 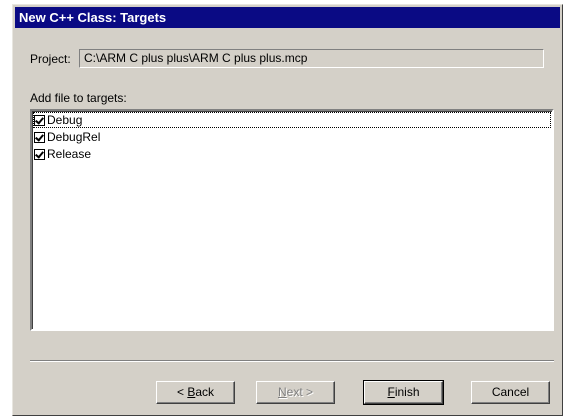 I want to click on target-item-release: Release, so click(x=292, y=154).